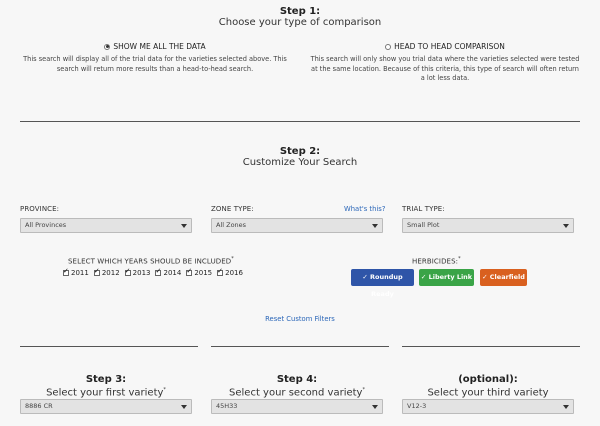 This screenshot has height=426, width=600. I want to click on checkbox-2015, so click(189, 271).